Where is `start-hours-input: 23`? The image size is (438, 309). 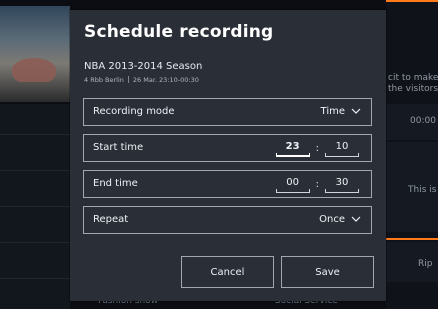 start-hours-input: 23 is located at coordinates (292, 149).